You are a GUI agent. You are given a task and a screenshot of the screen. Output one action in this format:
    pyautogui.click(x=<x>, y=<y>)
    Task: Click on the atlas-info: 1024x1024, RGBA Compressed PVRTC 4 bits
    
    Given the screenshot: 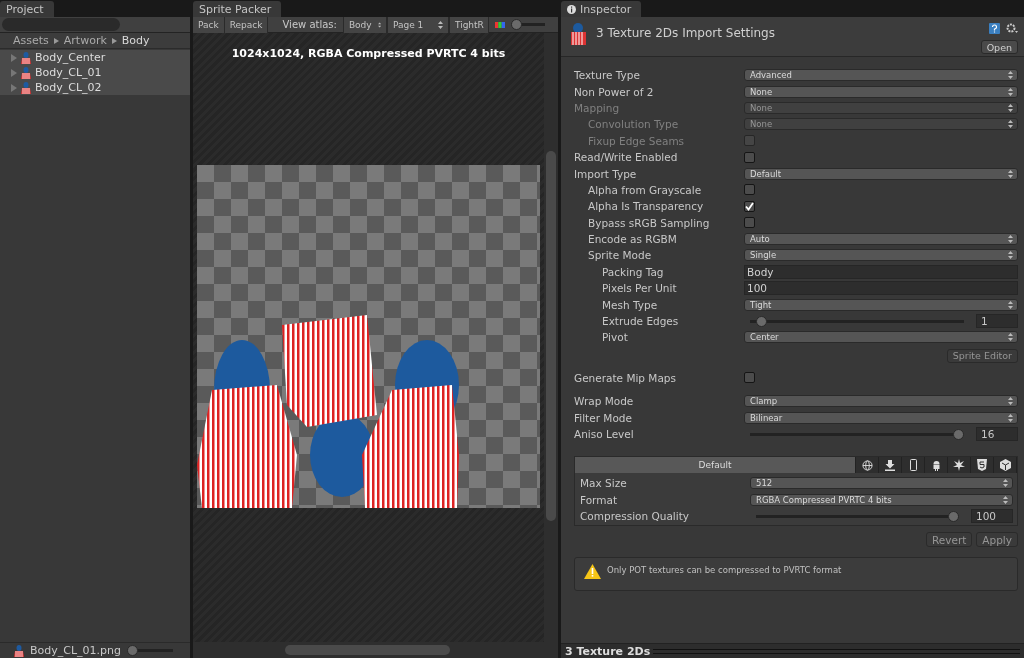 What is the action you would take?
    pyautogui.click(x=368, y=53)
    